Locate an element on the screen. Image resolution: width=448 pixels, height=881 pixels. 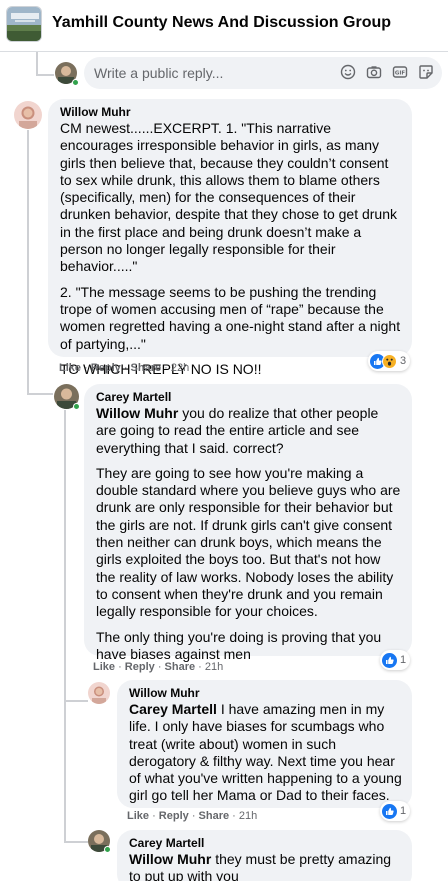
reaction-summary: 3 is located at coordinates (389, 361).